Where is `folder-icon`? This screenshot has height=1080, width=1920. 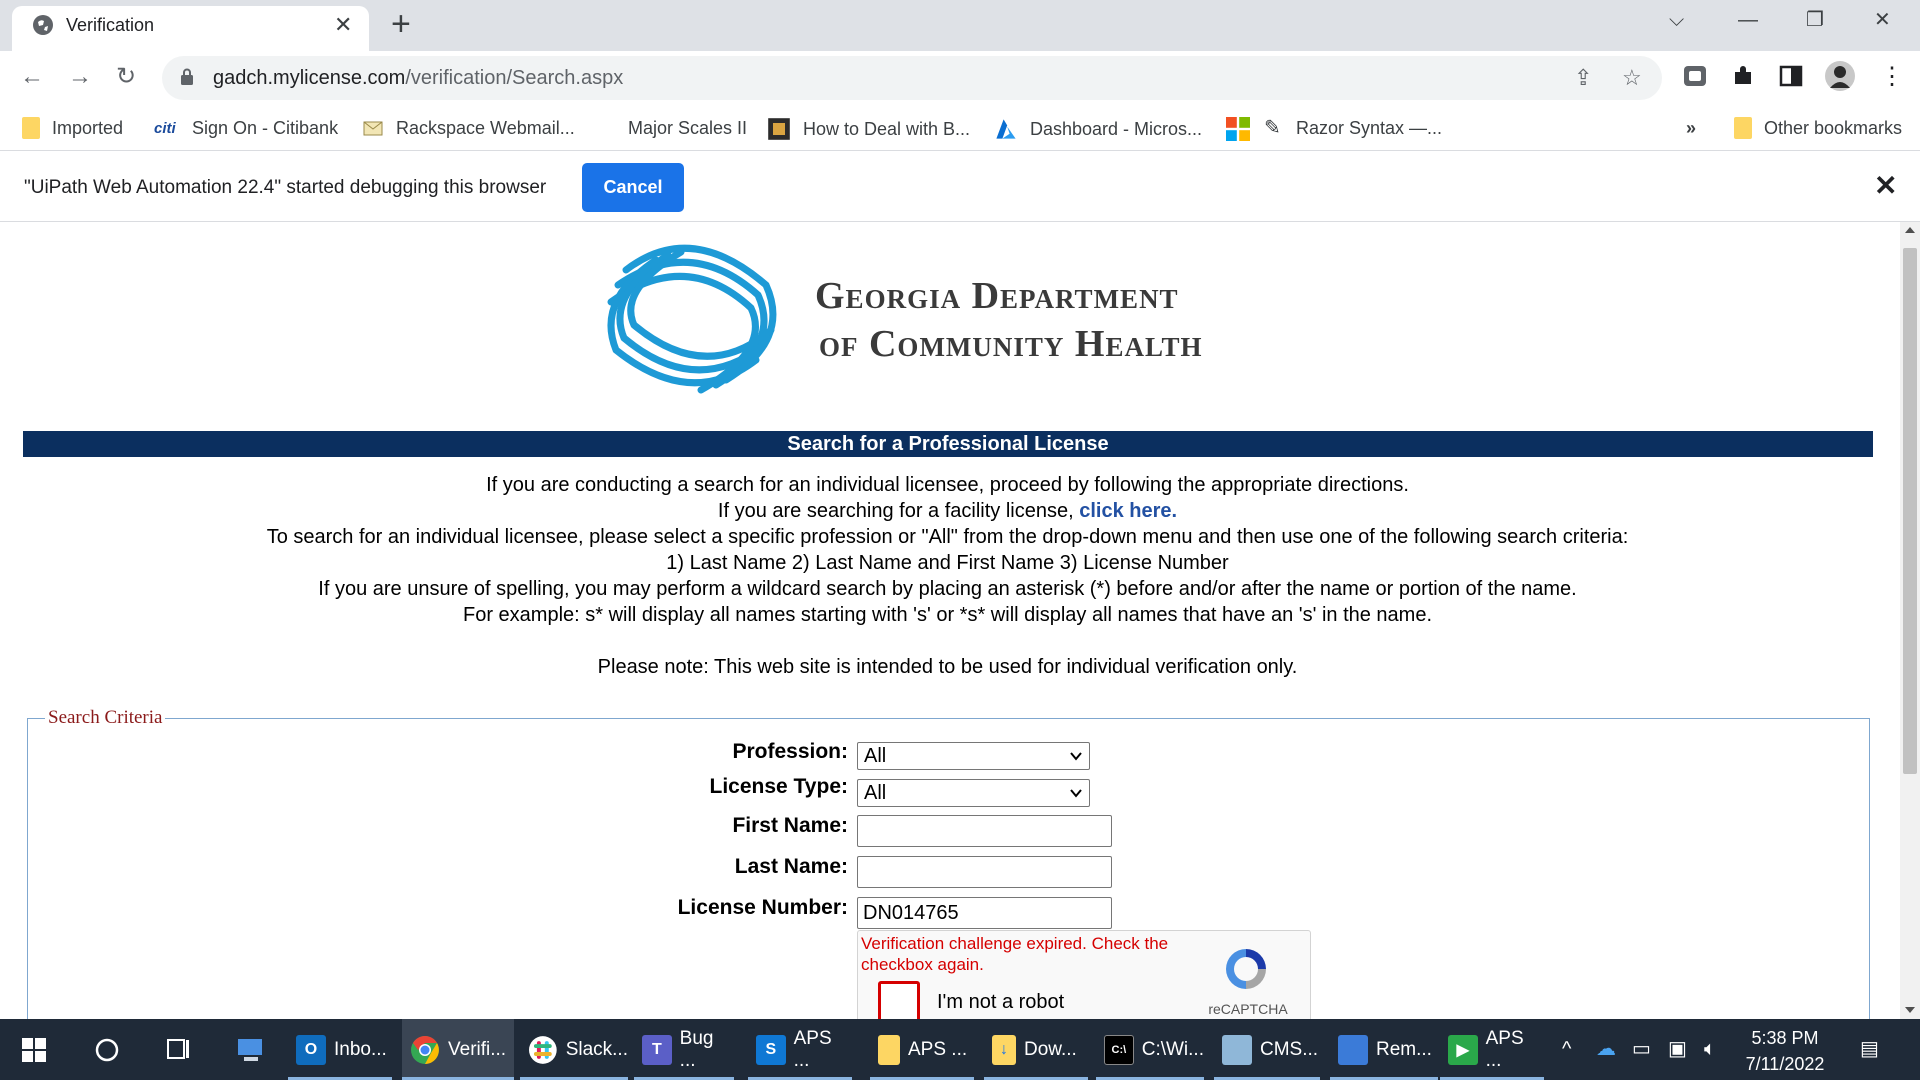 folder-icon is located at coordinates (1743, 128).